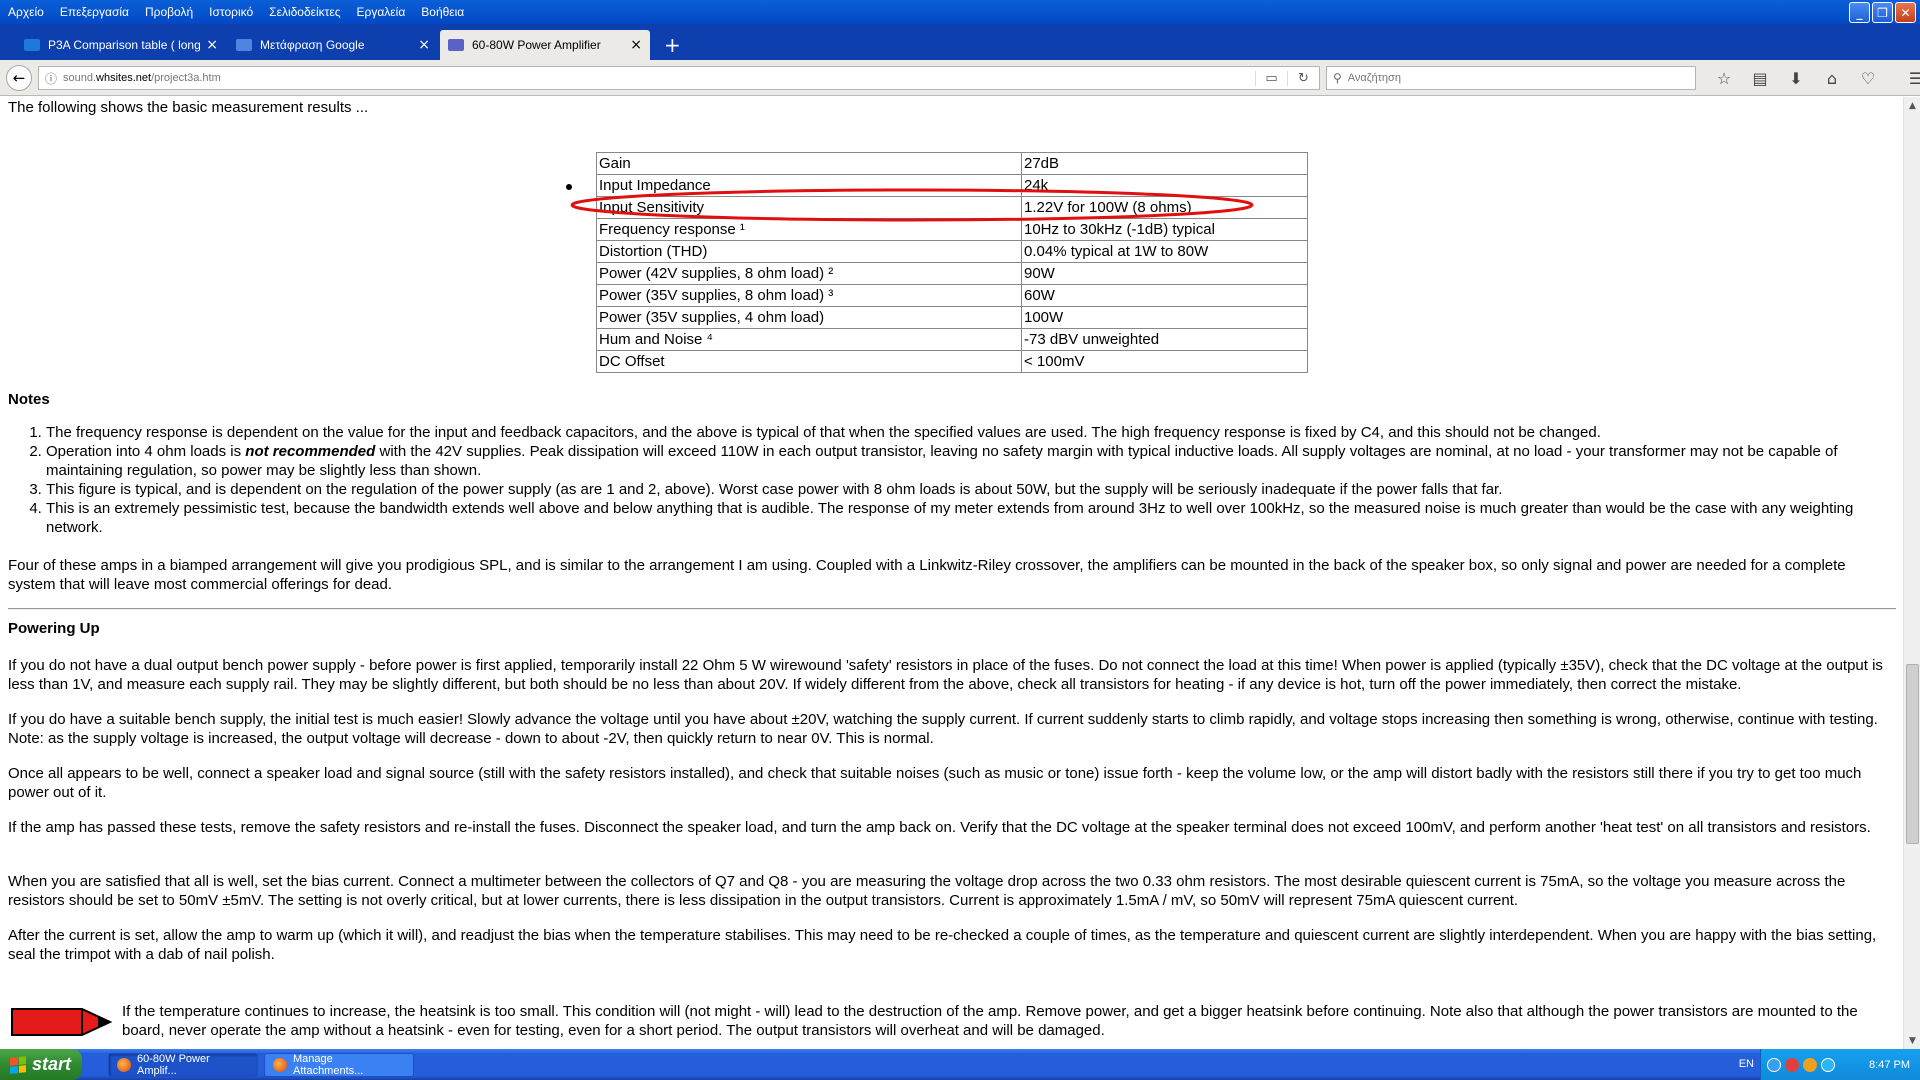  Describe the element at coordinates (304, 12) in the screenshot. I see `menu-bookmarks: Σελιδοδείκτες` at that location.